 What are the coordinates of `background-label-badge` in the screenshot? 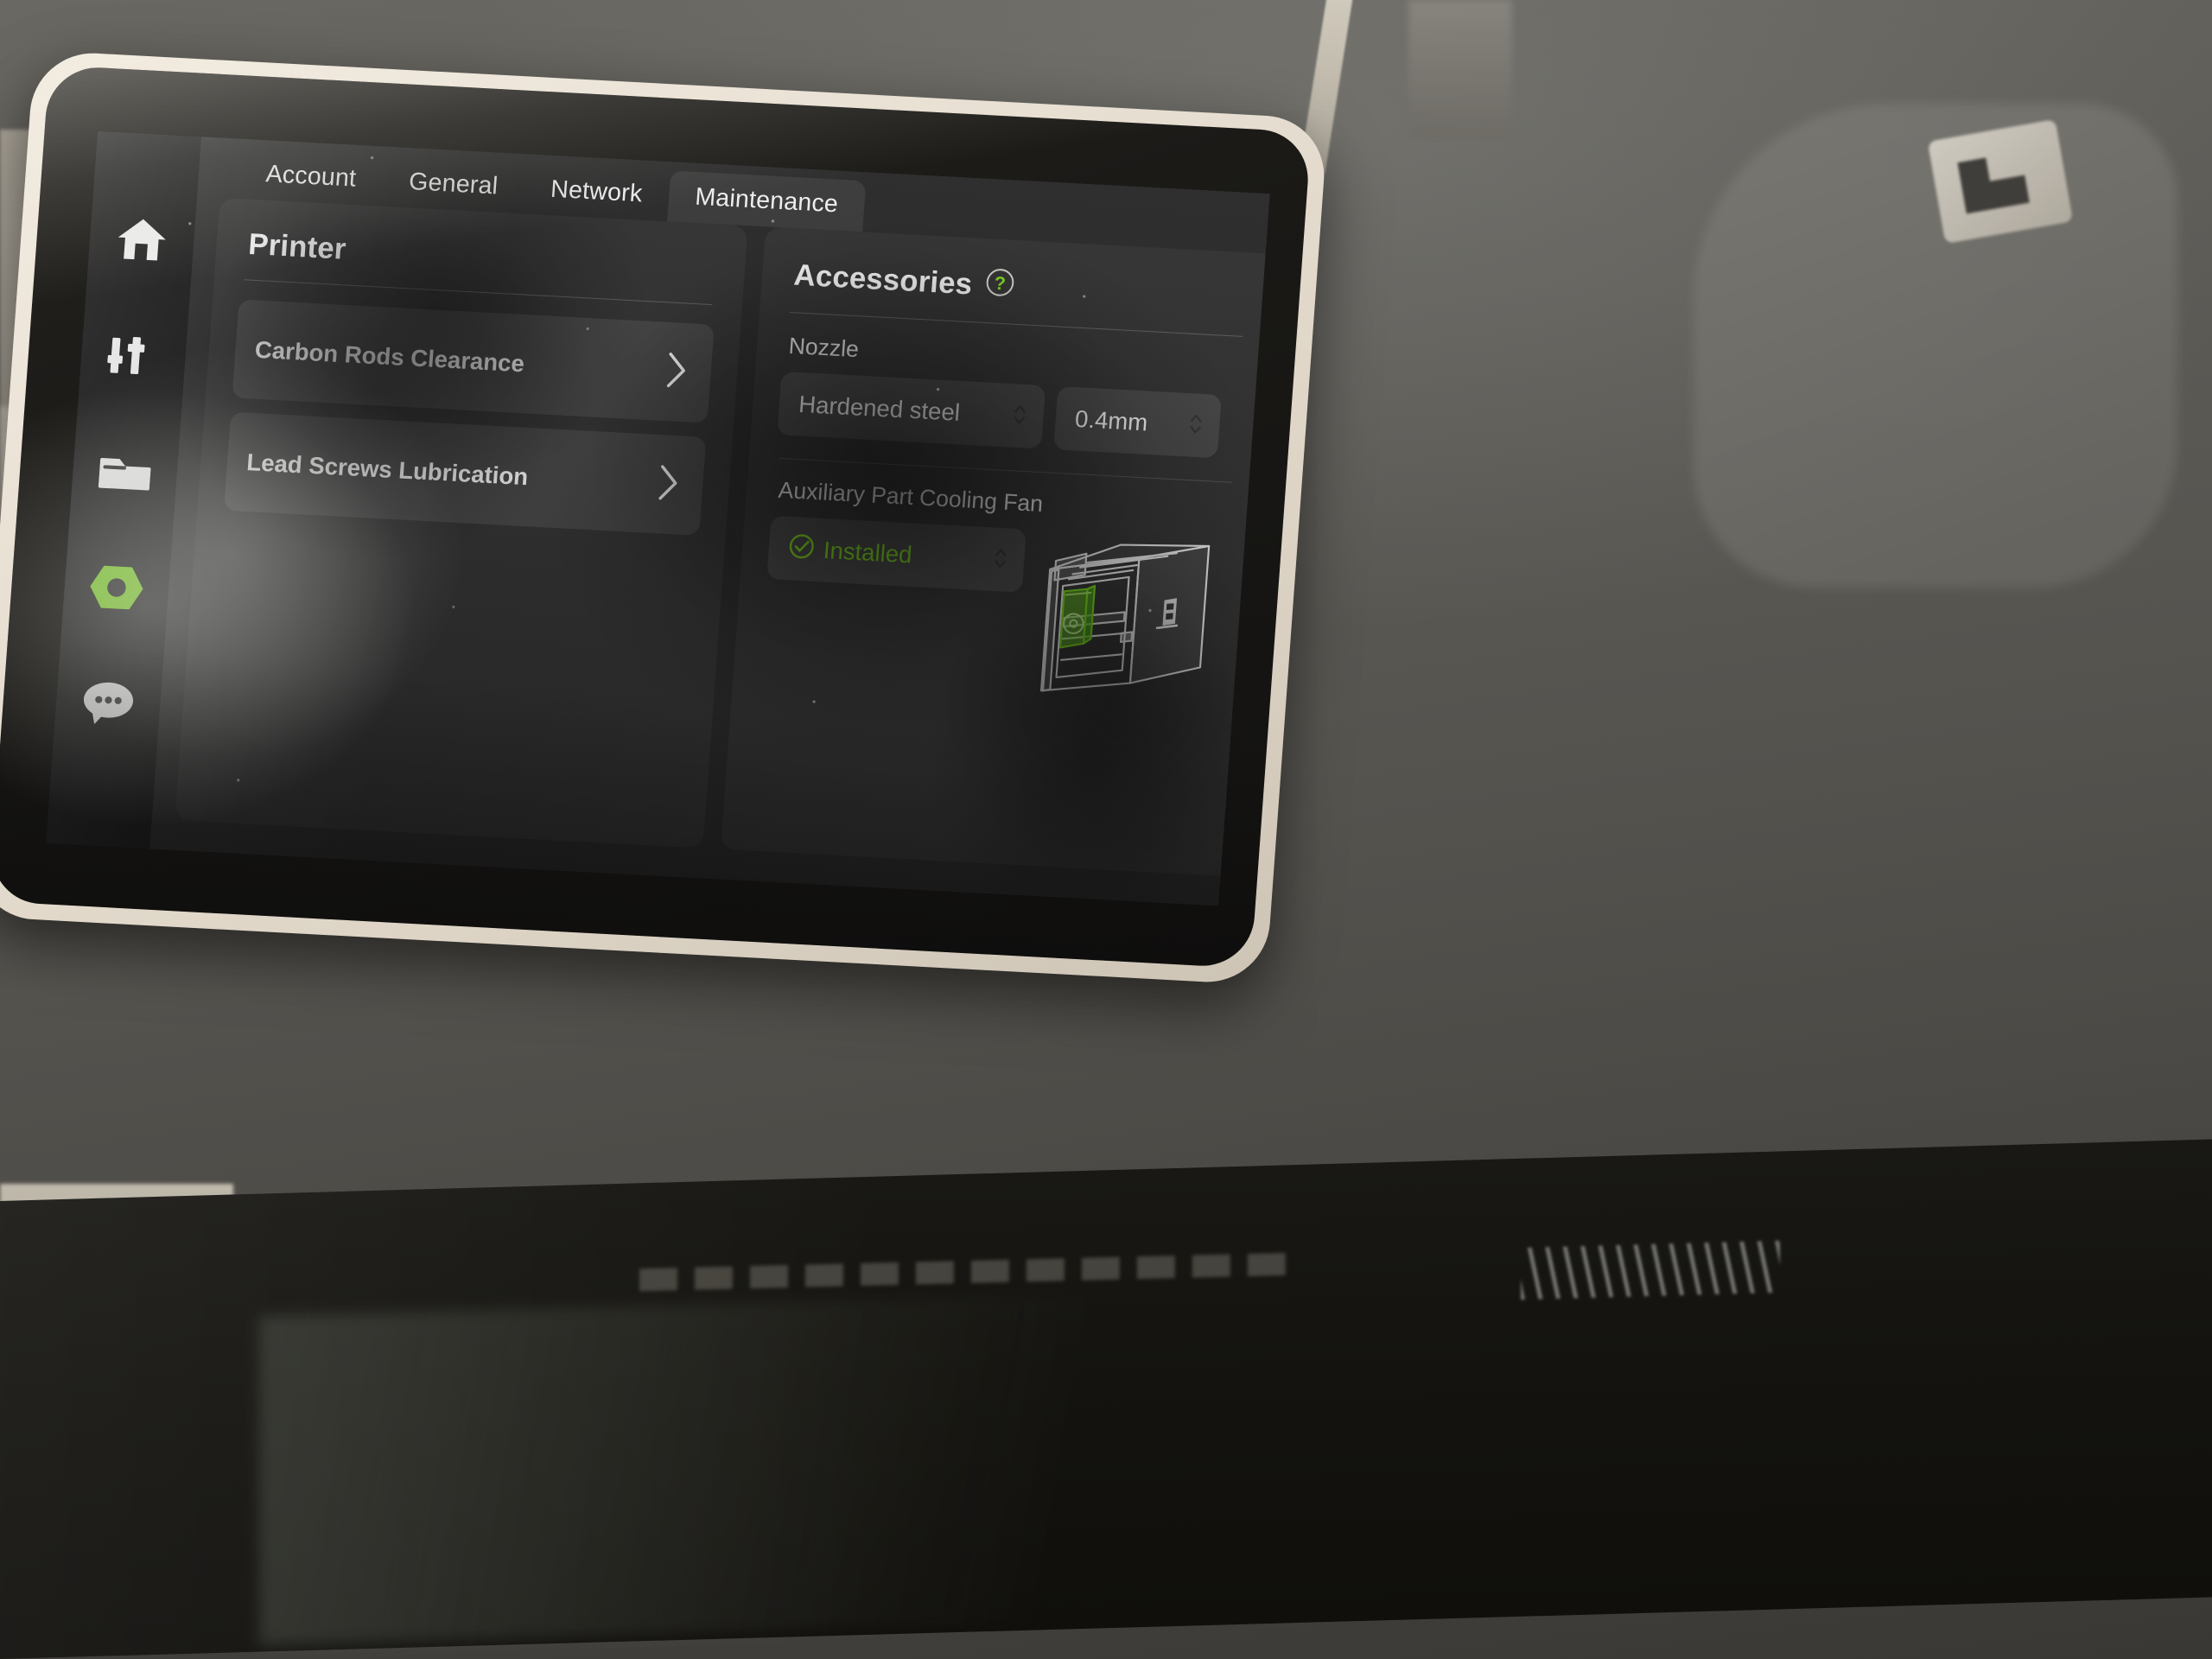 It's located at (2000, 181).